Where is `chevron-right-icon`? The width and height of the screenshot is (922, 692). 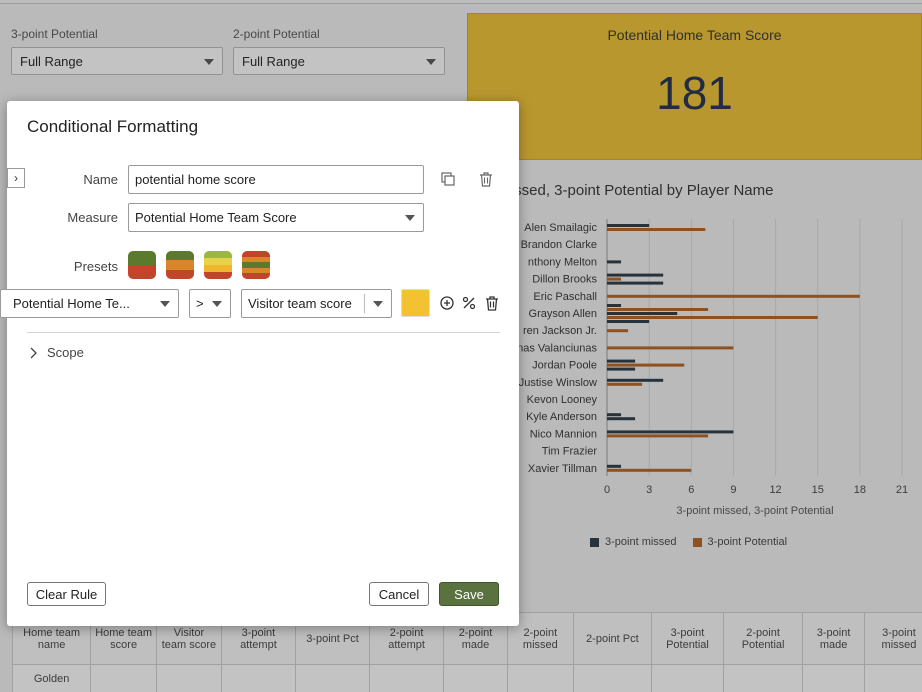 chevron-right-icon is located at coordinates (33, 352).